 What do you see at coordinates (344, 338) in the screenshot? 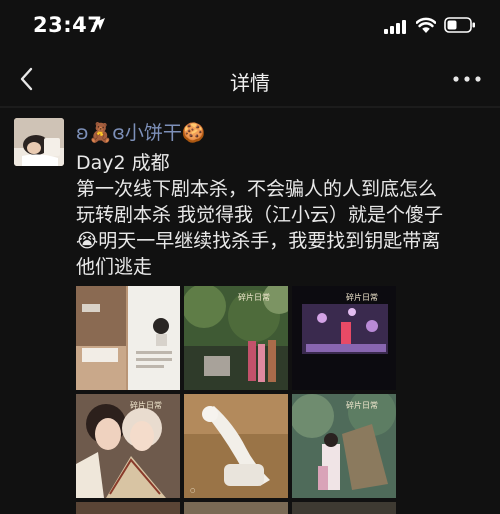
I see `photo-thumbnail-3: 碎片日常` at bounding box center [344, 338].